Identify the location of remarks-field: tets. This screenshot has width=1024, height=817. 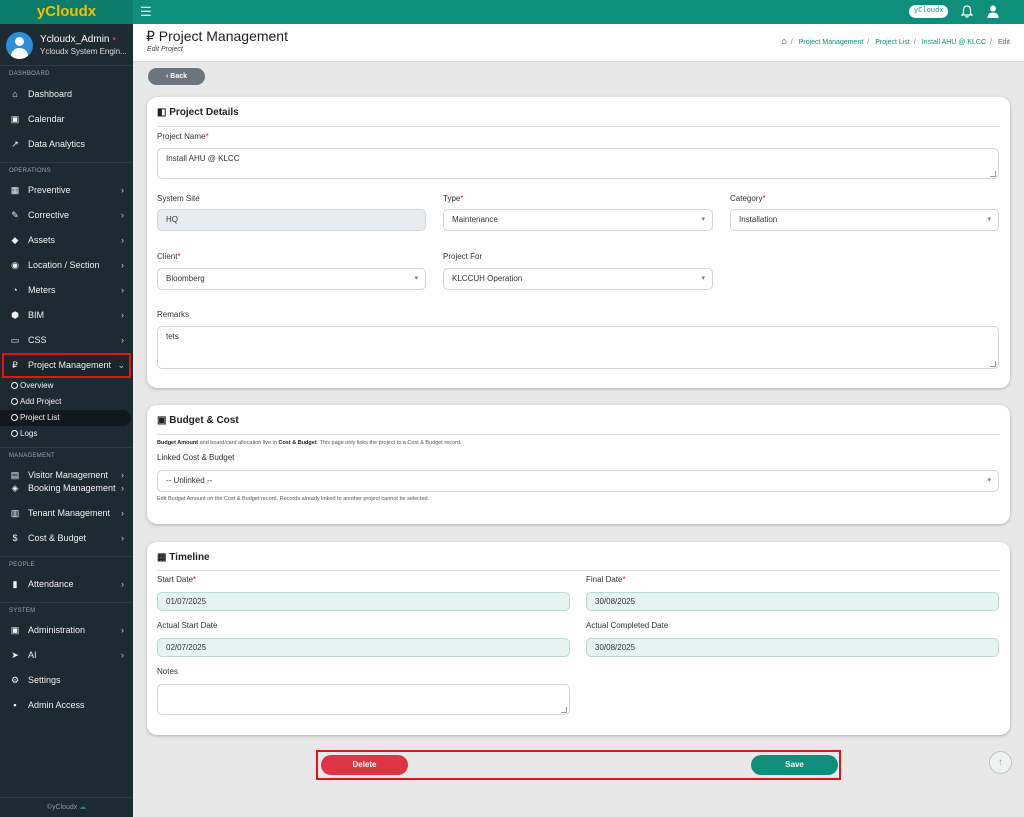
(578, 347).